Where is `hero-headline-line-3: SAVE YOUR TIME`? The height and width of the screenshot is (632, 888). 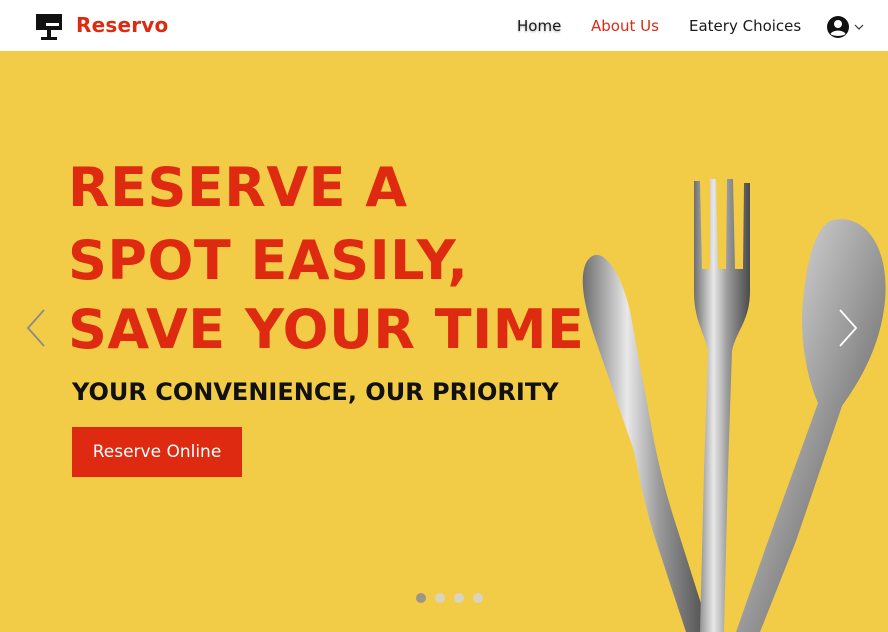 hero-headline-line-3: SAVE YOUR TIME is located at coordinates (326, 329).